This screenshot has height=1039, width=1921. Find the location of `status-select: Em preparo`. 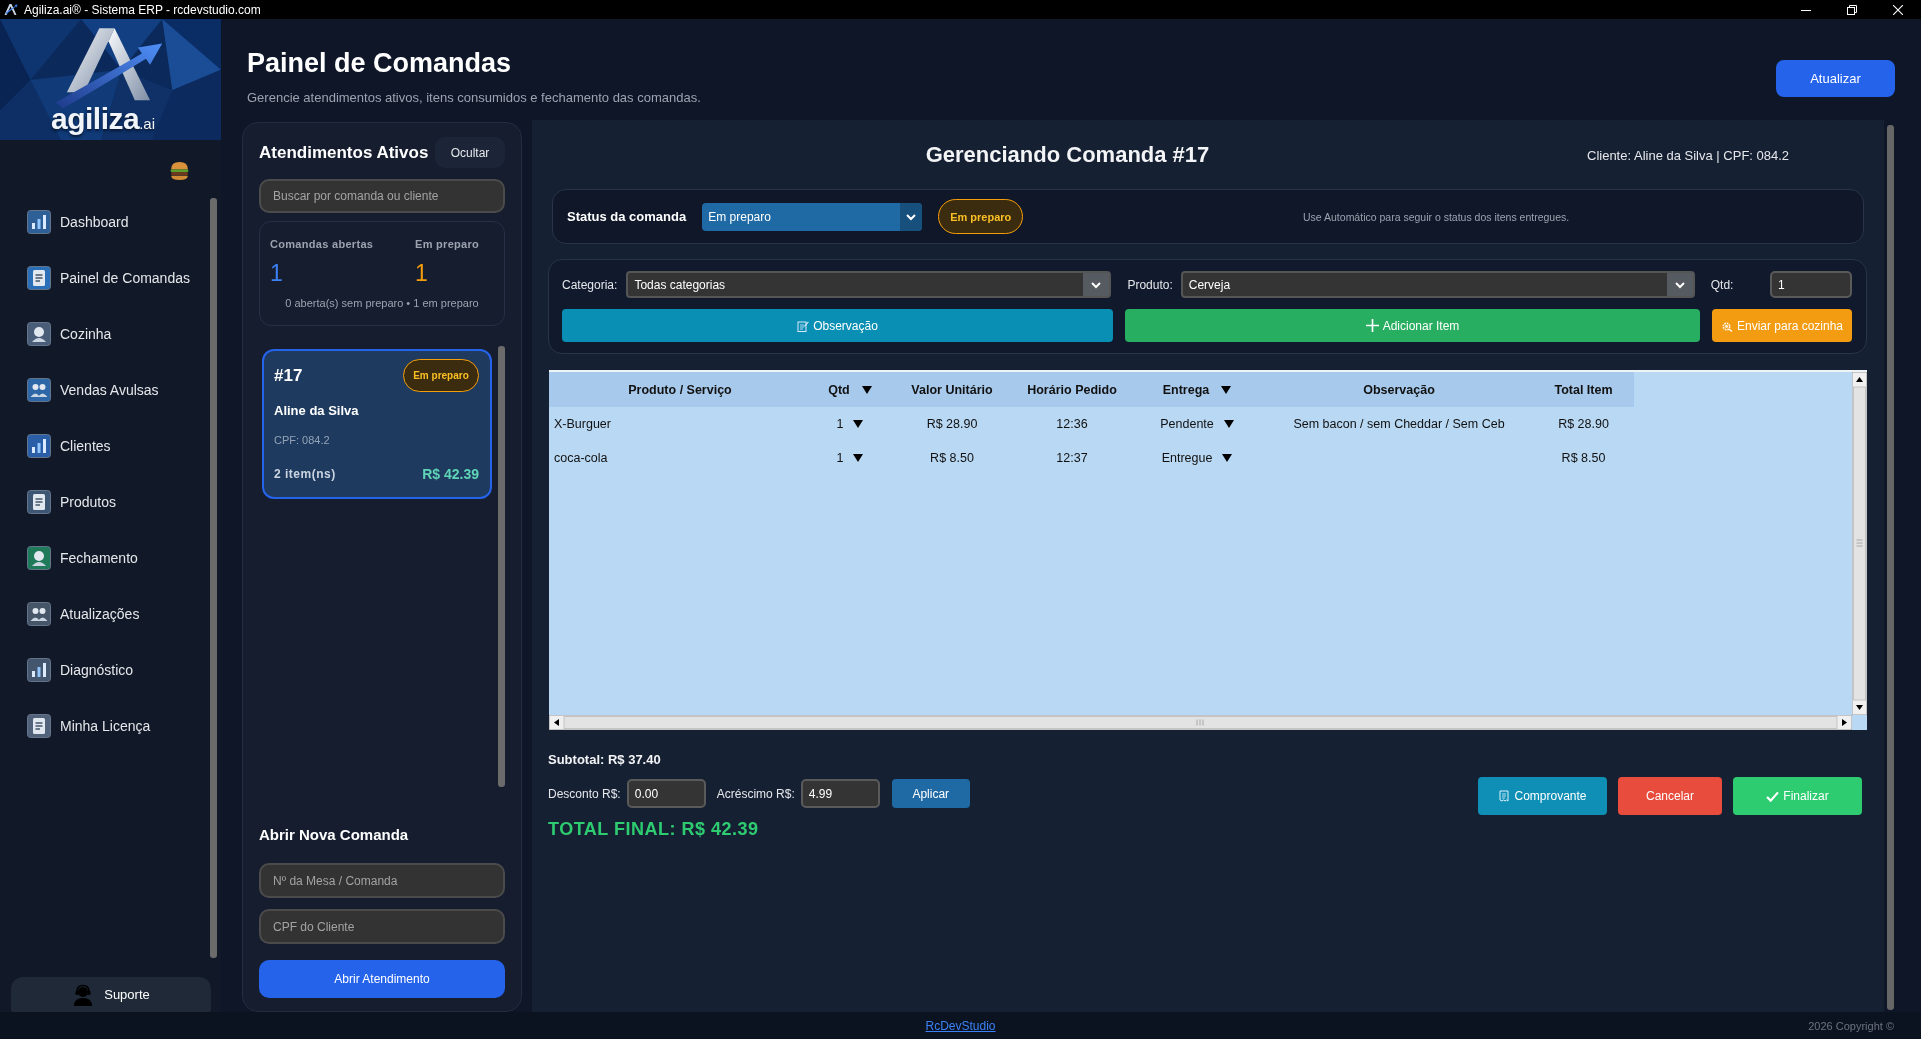

status-select: Em preparo is located at coordinates (812, 216).